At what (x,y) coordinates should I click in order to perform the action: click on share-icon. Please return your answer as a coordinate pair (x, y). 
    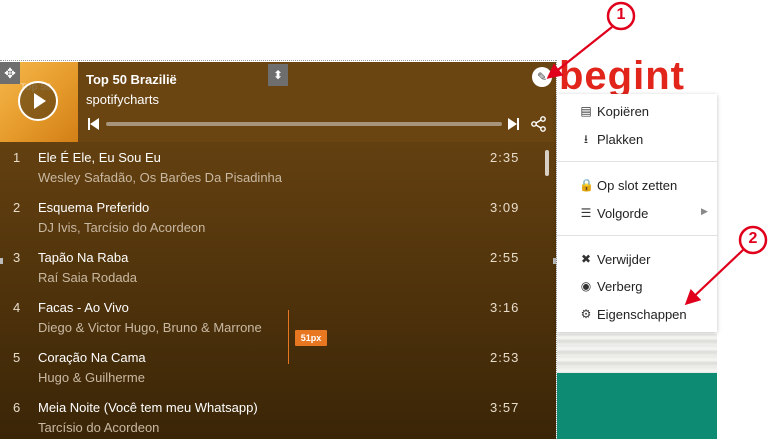
    Looking at the image, I should click on (539, 124).